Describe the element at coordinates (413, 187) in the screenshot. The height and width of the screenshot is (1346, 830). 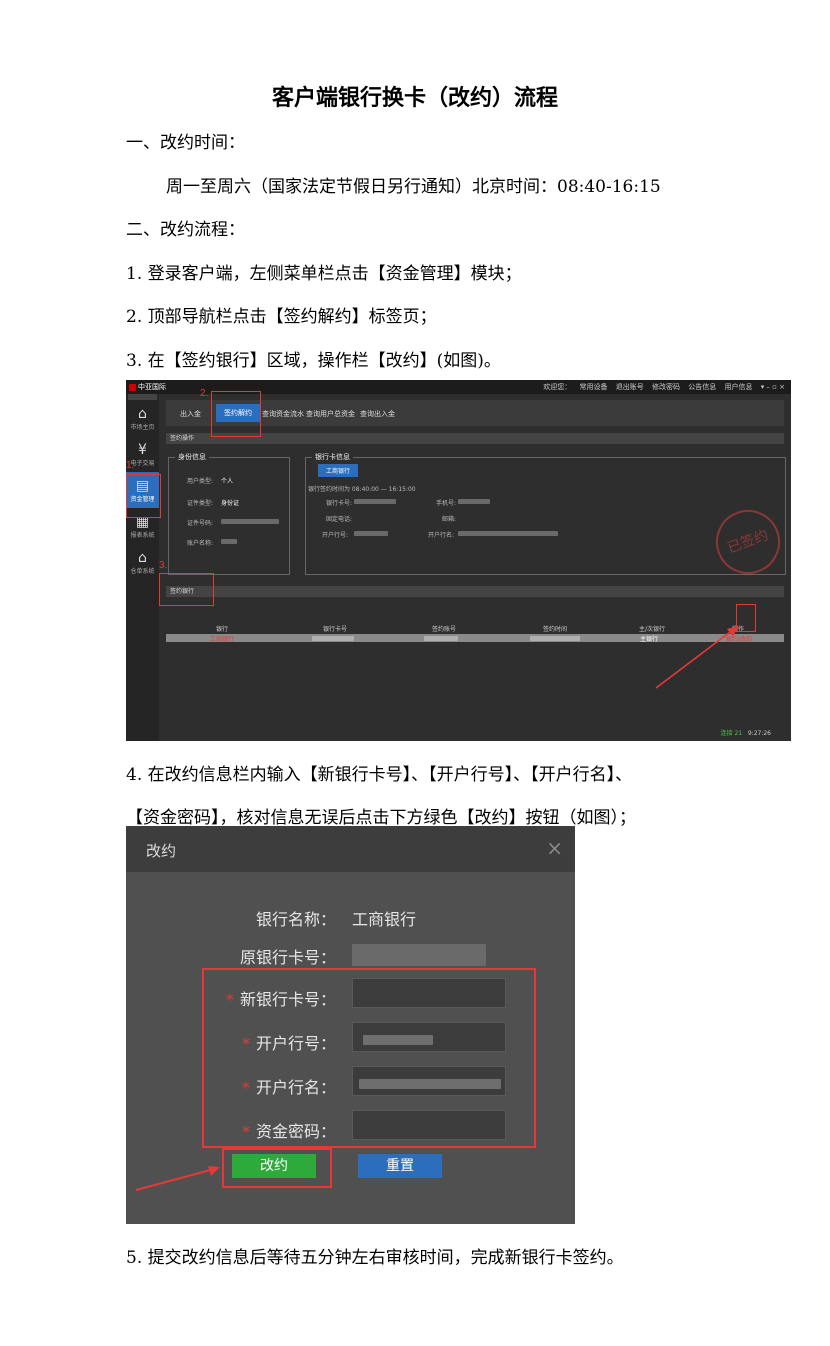
I see `time-detail: 周一至周六（国家法定节假日另行通知）北京时间：08:40-16:15` at that location.